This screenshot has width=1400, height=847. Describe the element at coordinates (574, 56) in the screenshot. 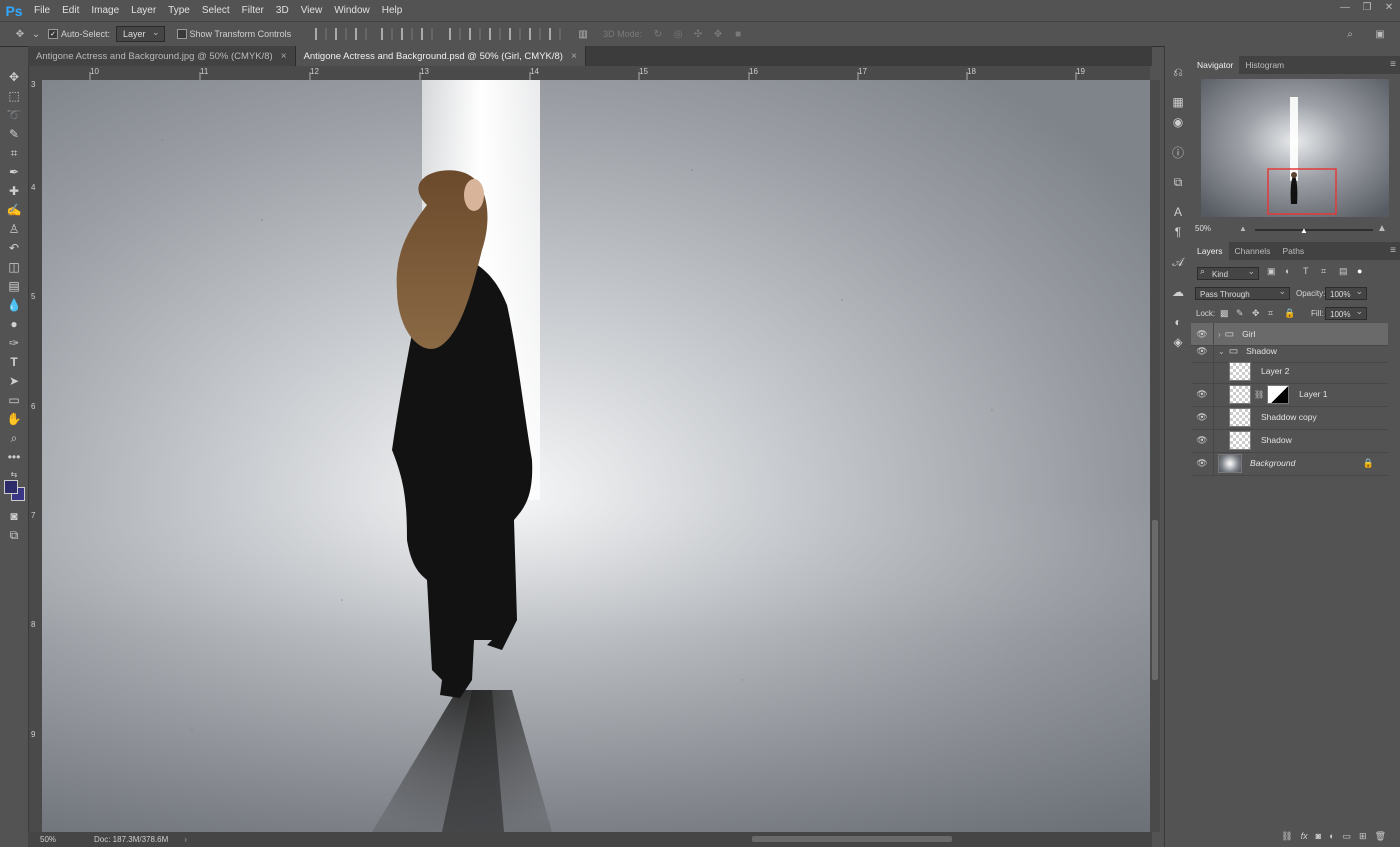

I see `close-icon: ×` at that location.